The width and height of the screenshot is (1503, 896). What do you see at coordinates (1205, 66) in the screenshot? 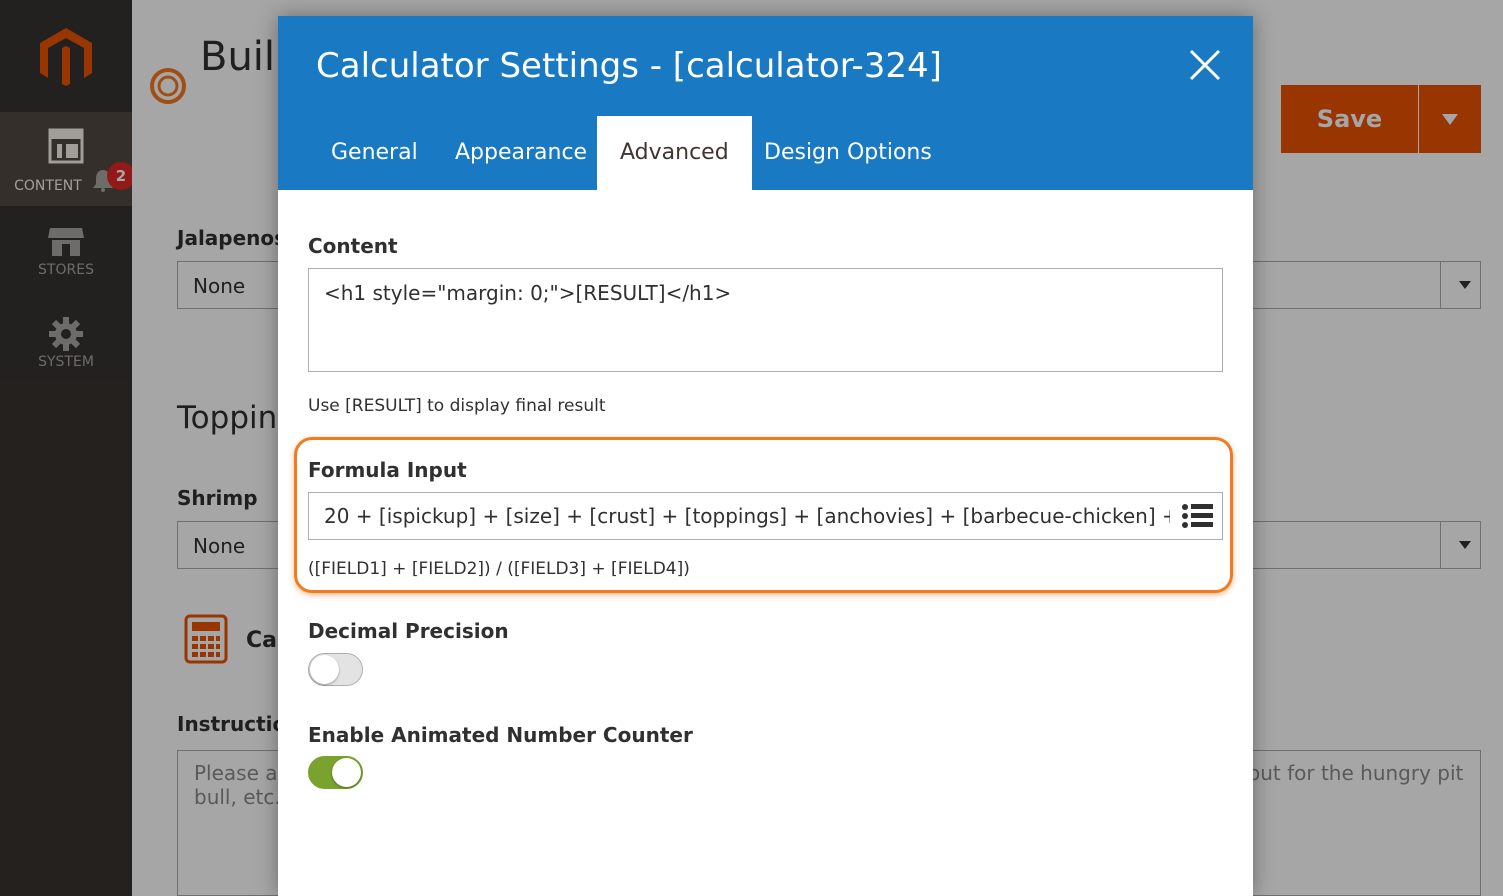
I see `close-icon` at bounding box center [1205, 66].